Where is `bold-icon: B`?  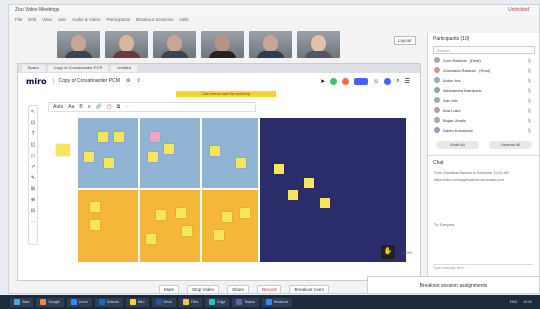 bold-icon: B is located at coordinates (80, 107).